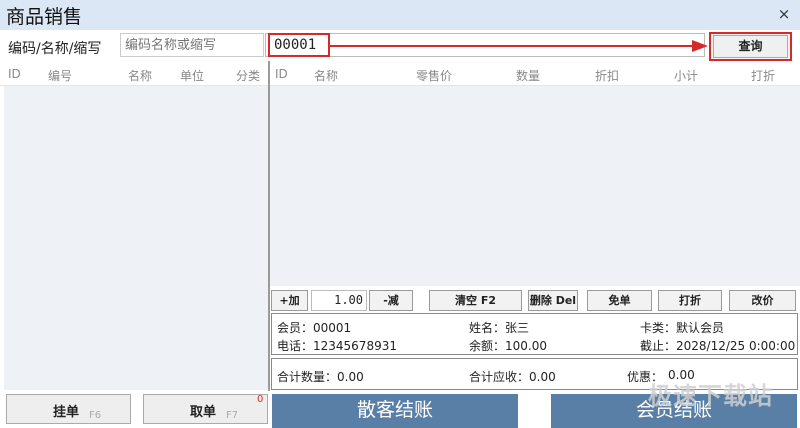 The image size is (800, 428). I want to click on hold-order-label: 挂单, so click(66, 412).